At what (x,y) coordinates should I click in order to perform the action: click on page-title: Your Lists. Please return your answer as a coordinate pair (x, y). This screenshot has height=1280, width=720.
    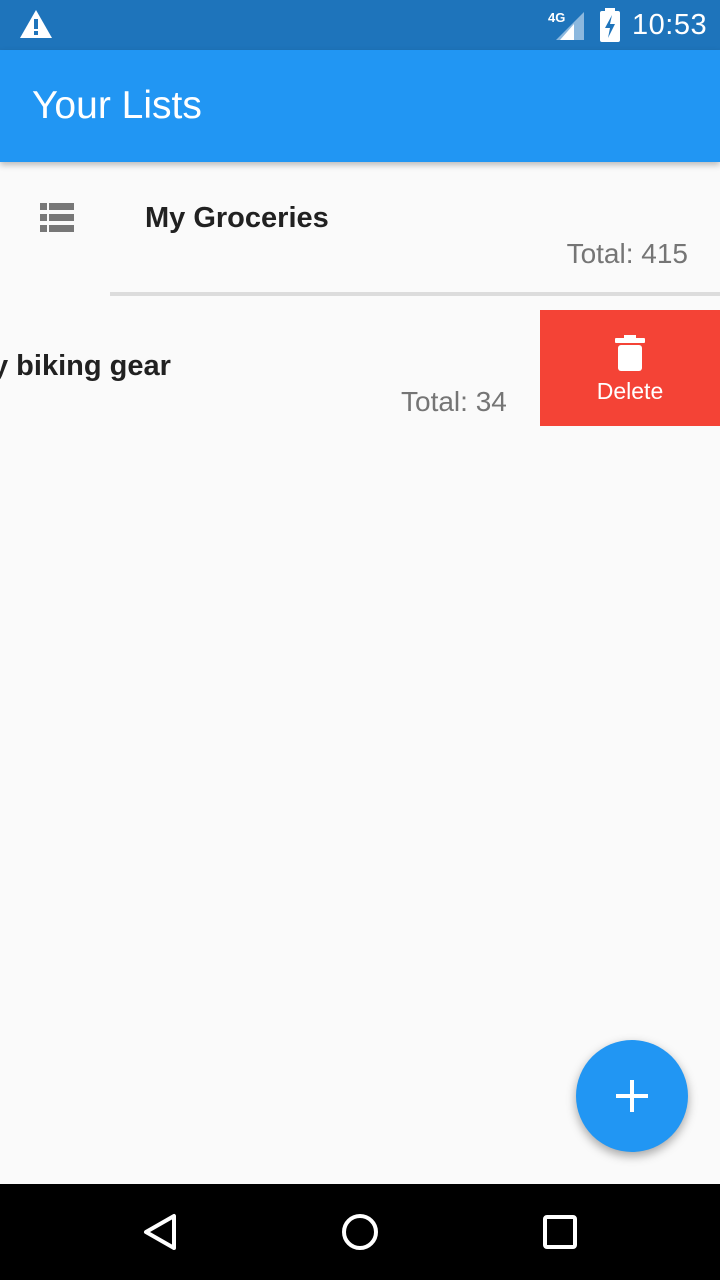
    Looking at the image, I should click on (117, 105).